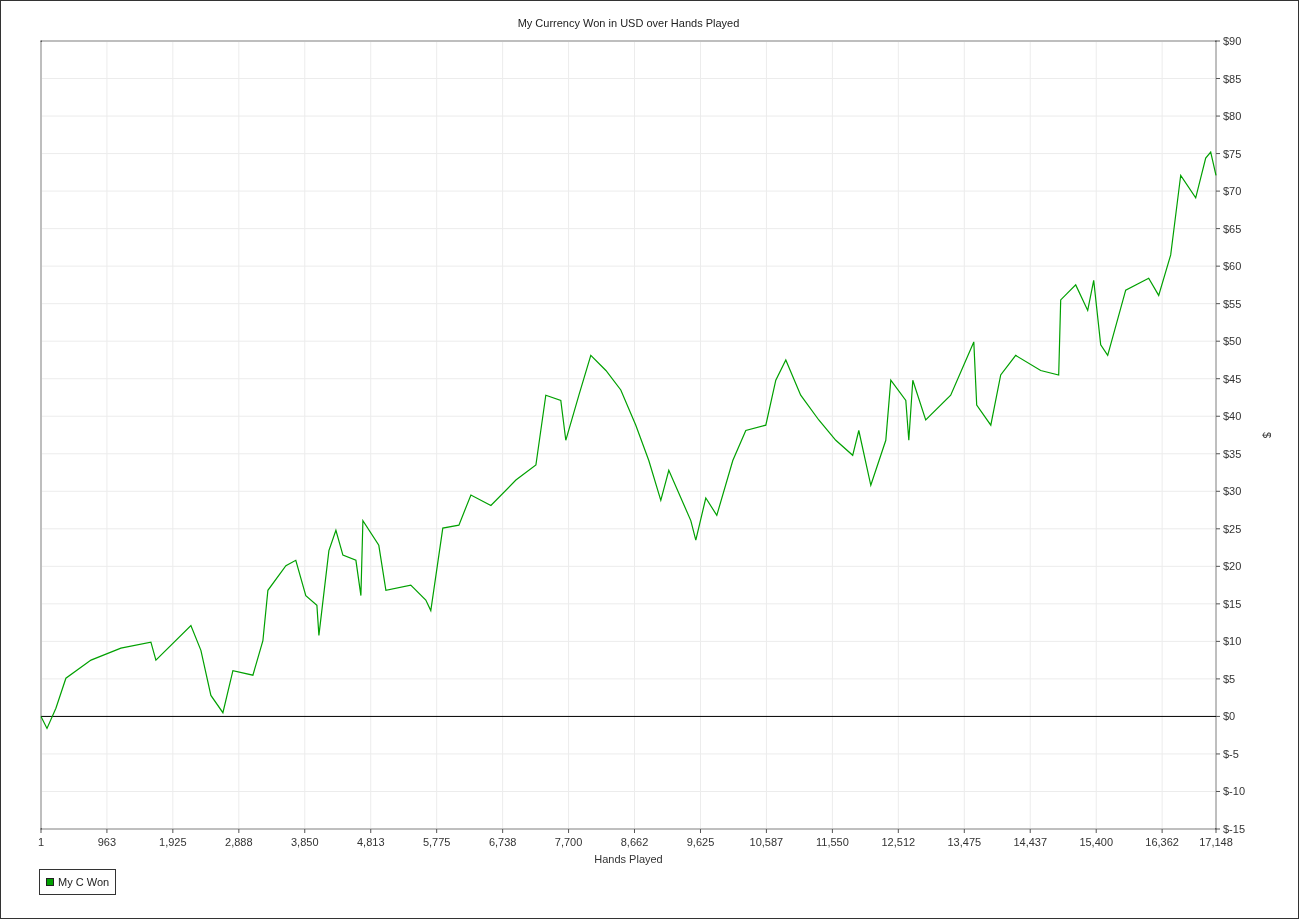 This screenshot has height=919, width=1299. What do you see at coordinates (1232, 378) in the screenshot?
I see `y-tick-label: $45` at bounding box center [1232, 378].